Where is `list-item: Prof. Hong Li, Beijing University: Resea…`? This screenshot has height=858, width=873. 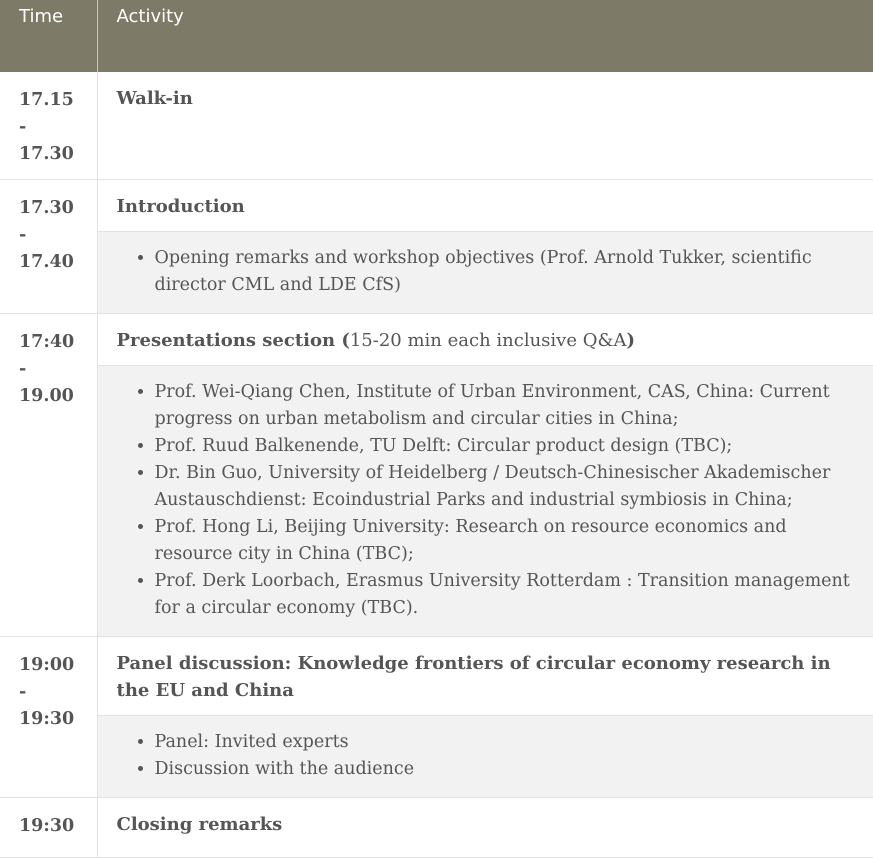 list-item: Prof. Hong Li, Beijing University: Resea… is located at coordinates (505, 541).